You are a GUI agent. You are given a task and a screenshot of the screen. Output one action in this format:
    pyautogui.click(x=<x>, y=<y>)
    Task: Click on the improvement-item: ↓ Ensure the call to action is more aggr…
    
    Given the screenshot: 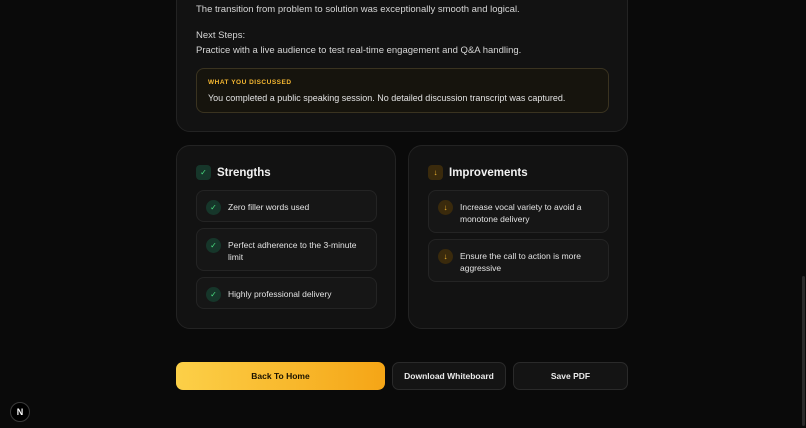 What is the action you would take?
    pyautogui.click(x=518, y=260)
    